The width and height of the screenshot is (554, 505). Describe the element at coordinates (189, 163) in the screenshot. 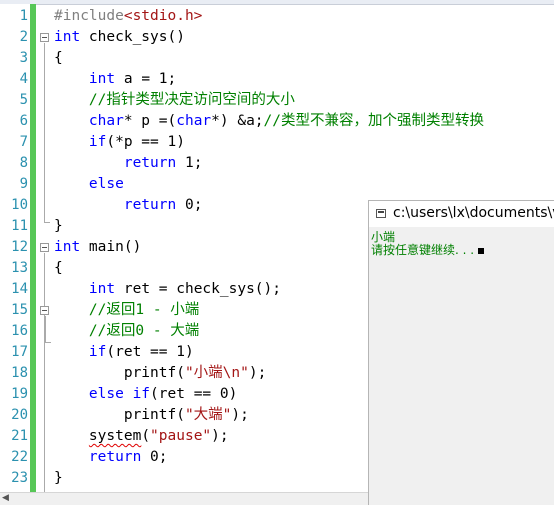

I see `code-token: 1;` at that location.